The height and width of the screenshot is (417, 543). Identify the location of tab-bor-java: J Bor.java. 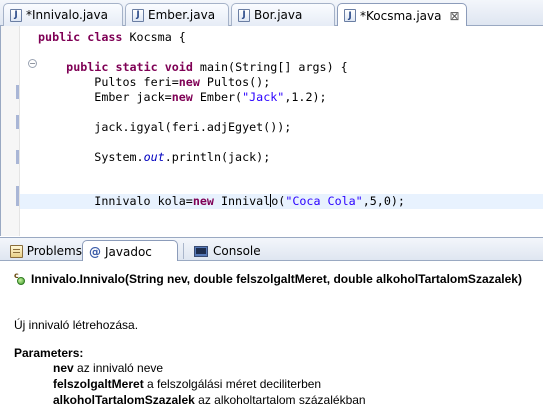
(283, 14).